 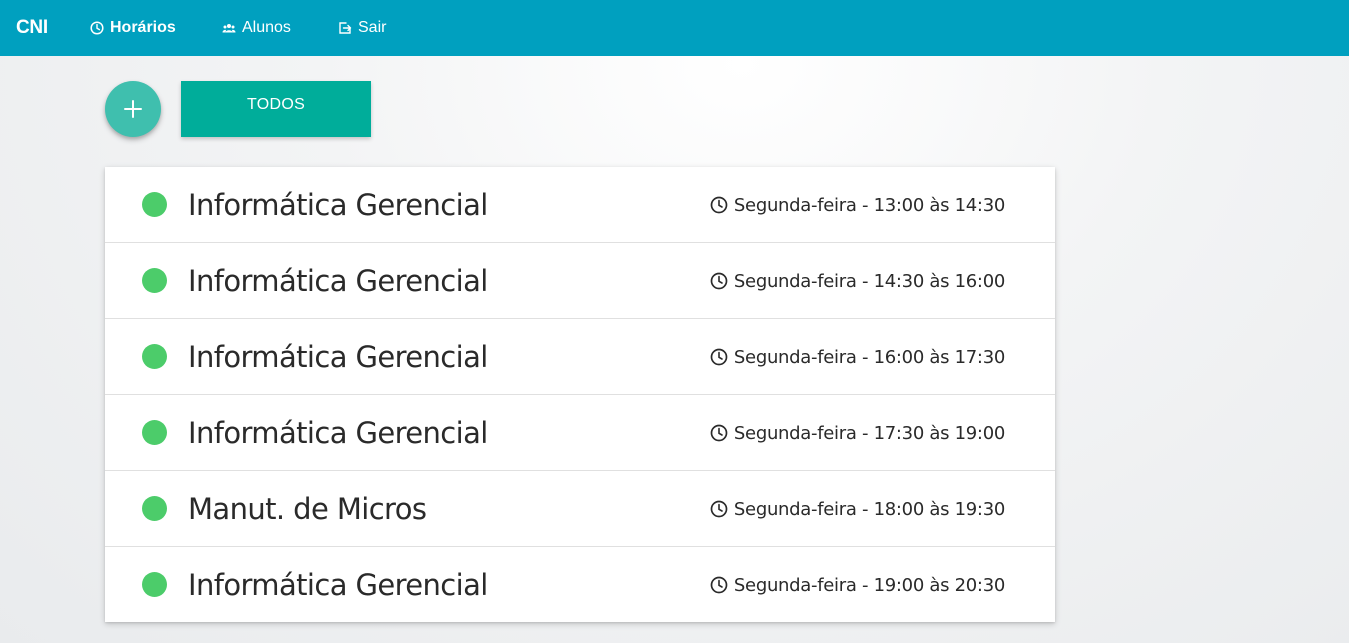 I want to click on nav-item-label: Horários, so click(x=143, y=27).